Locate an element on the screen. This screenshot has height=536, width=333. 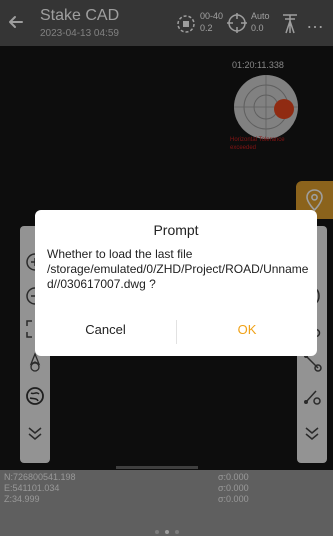
cancel-button: Cancel is located at coordinates (105, 329).